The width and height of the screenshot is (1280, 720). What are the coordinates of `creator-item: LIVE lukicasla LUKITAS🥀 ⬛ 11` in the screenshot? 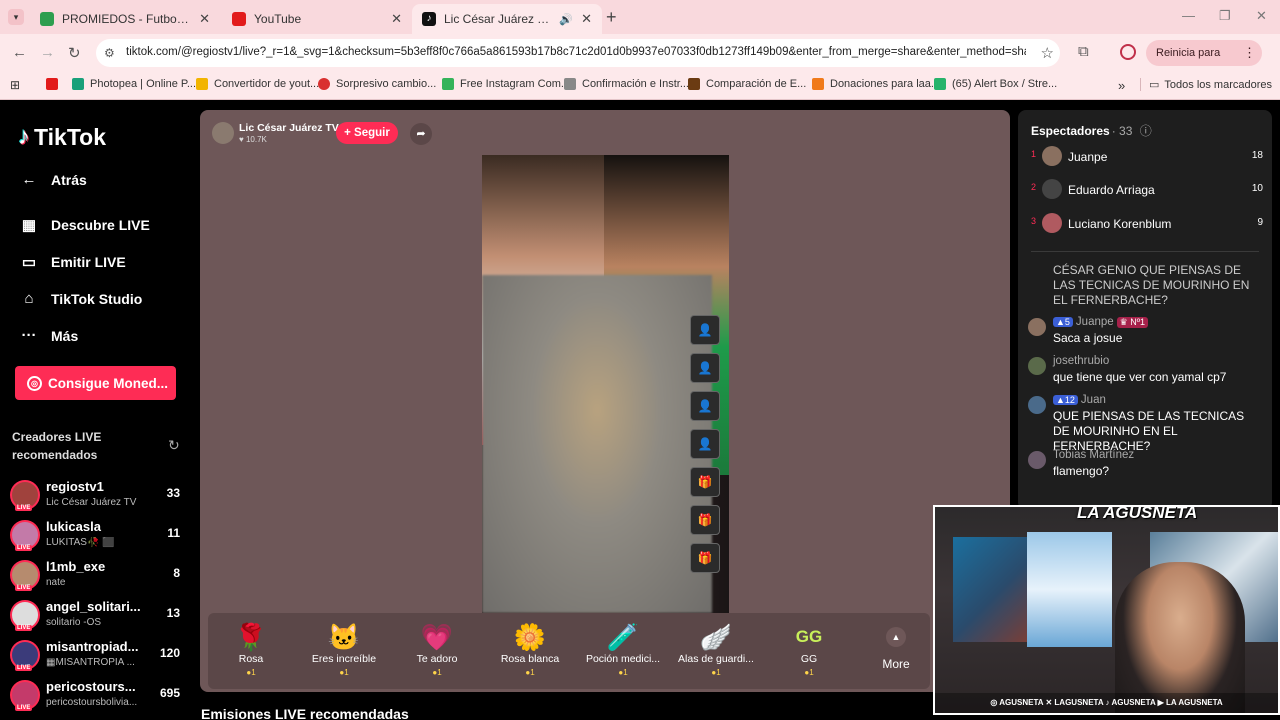 It's located at (100, 536).